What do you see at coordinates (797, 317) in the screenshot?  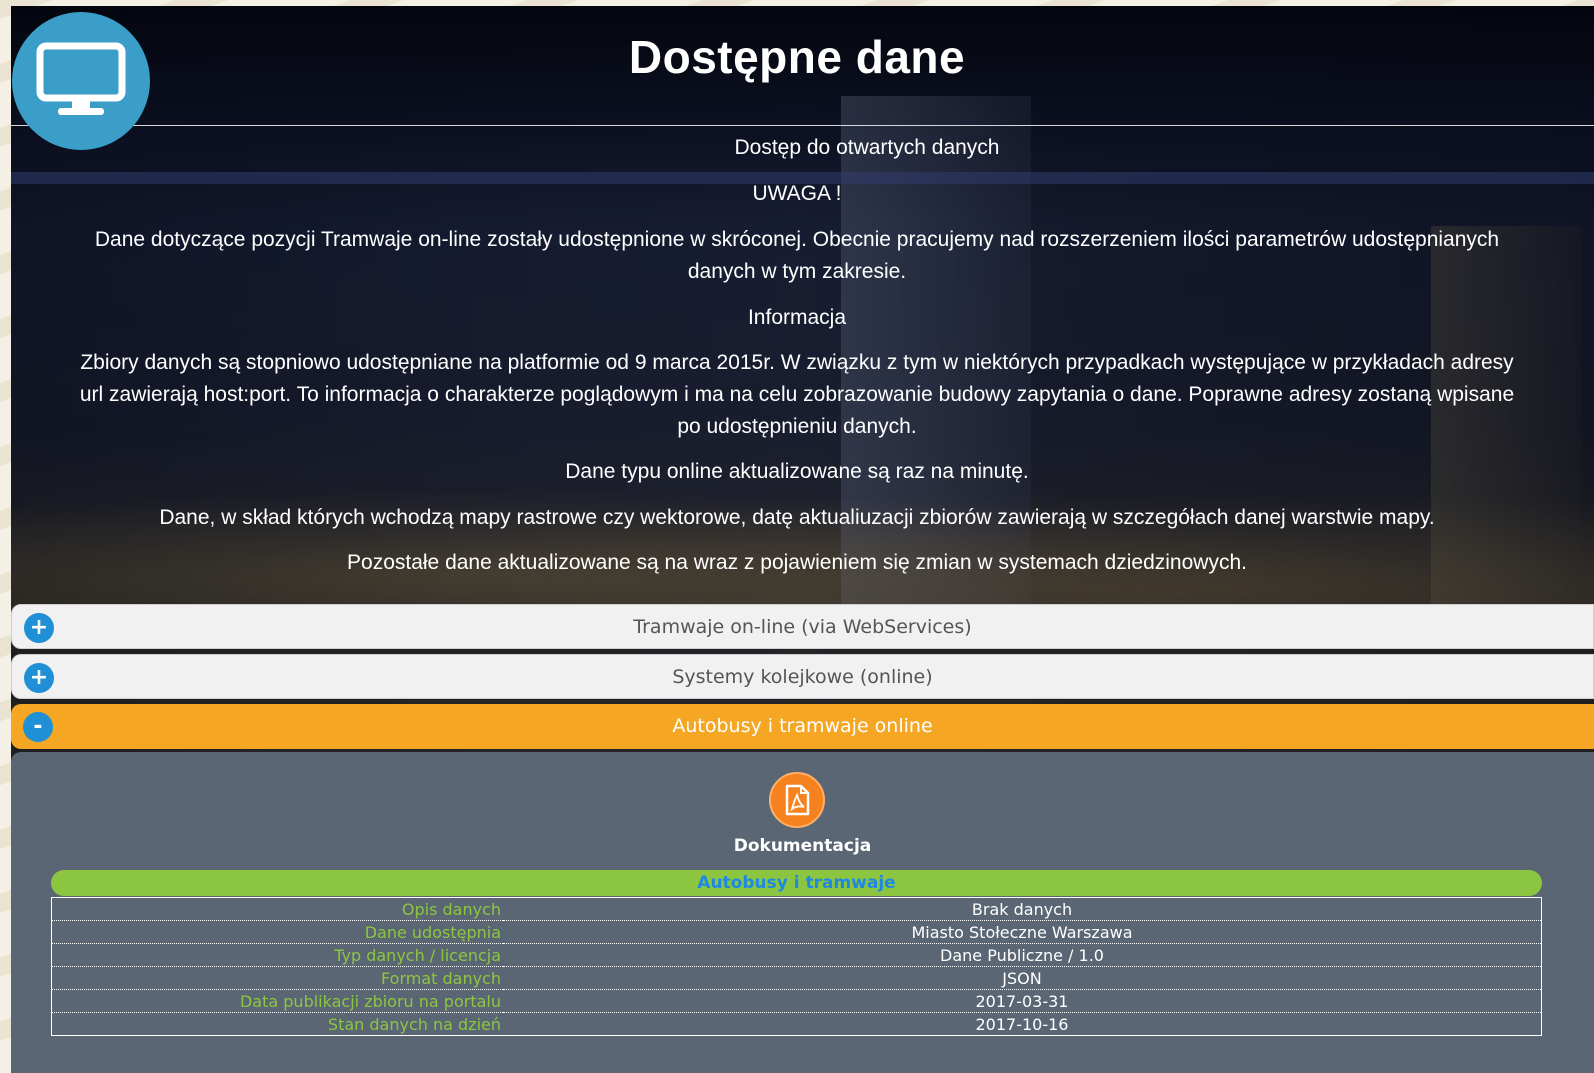 I see `info-heading: Informacja` at bounding box center [797, 317].